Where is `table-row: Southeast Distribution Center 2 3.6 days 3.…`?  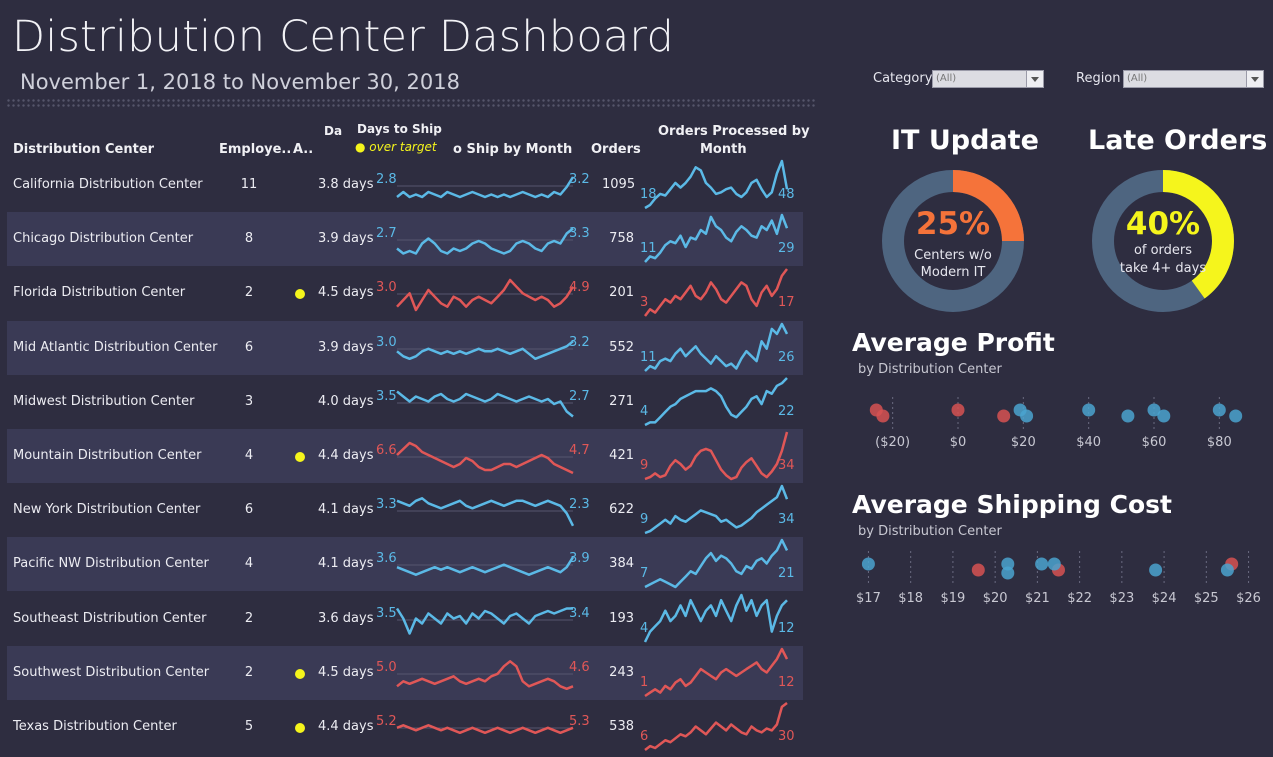 table-row: Southeast Distribution Center 2 3.6 days 3.… is located at coordinates (405, 619).